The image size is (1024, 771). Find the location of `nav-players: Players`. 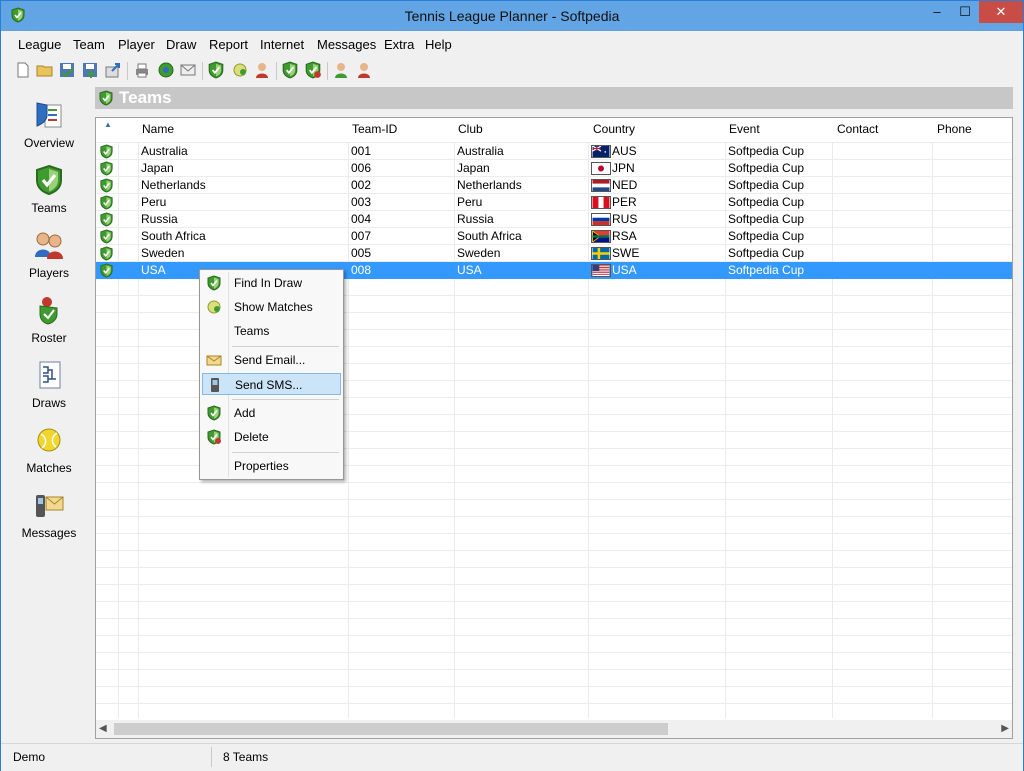

nav-players: Players is located at coordinates (49, 253).